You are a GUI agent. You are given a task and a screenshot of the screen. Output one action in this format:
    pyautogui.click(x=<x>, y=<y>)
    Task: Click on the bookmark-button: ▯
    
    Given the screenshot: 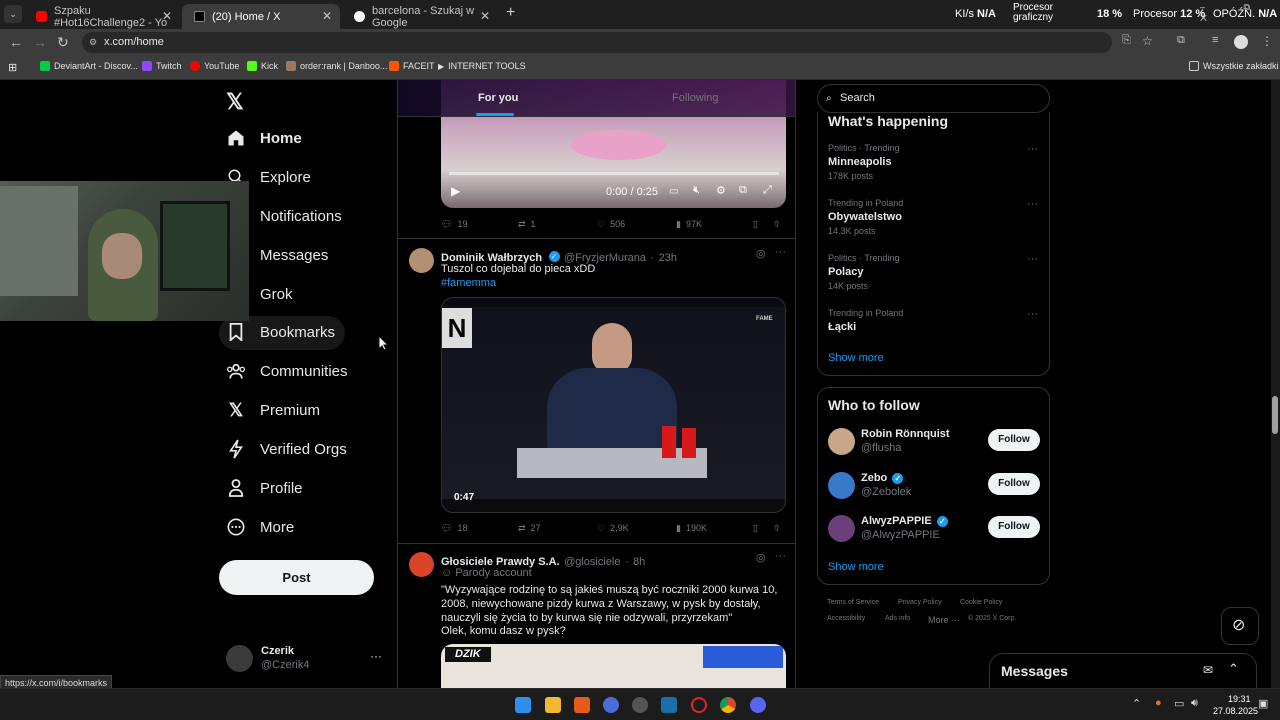 What is the action you would take?
    pyautogui.click(x=755, y=528)
    